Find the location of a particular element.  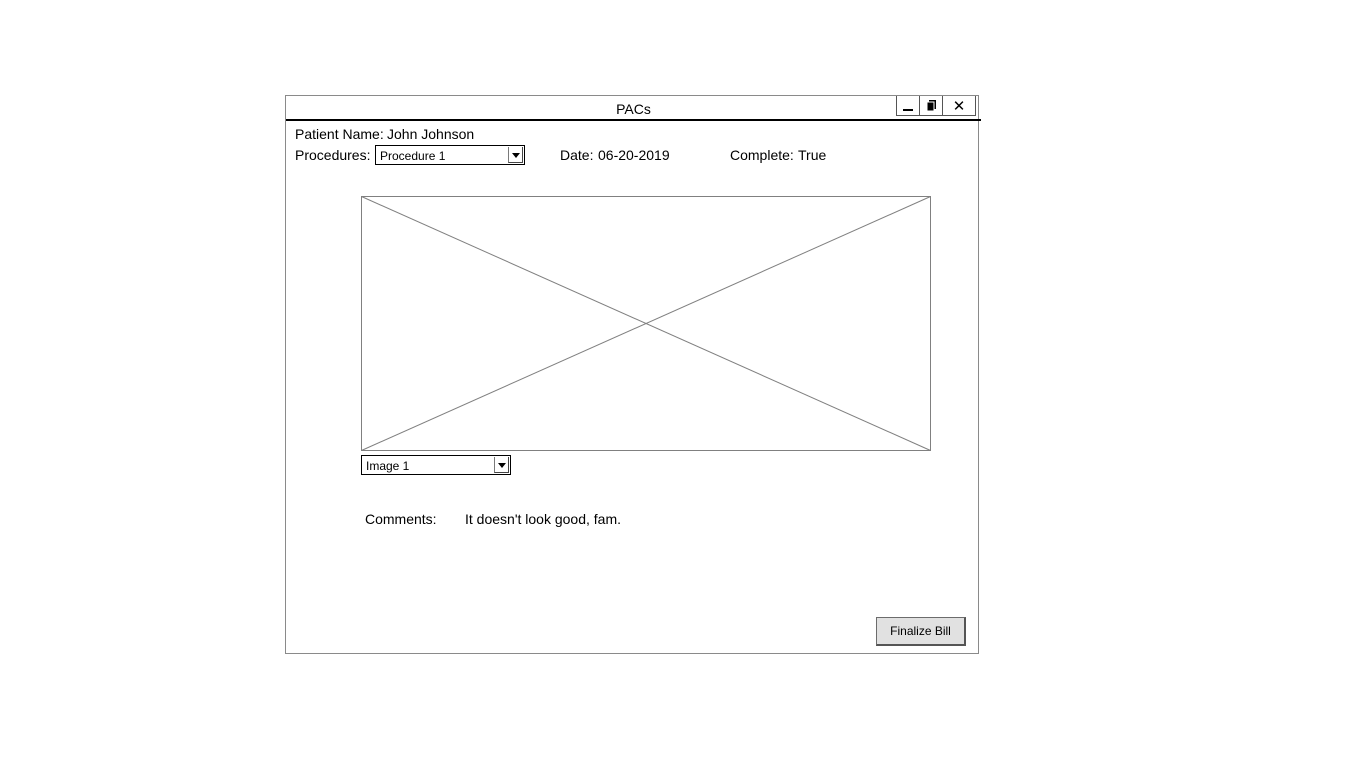

comments-text: It doesn't look good, fam. is located at coordinates (543, 519).